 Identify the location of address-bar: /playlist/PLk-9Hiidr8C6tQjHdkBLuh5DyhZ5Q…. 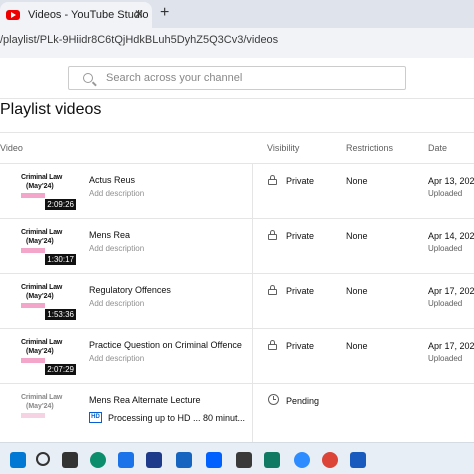
(237, 43).